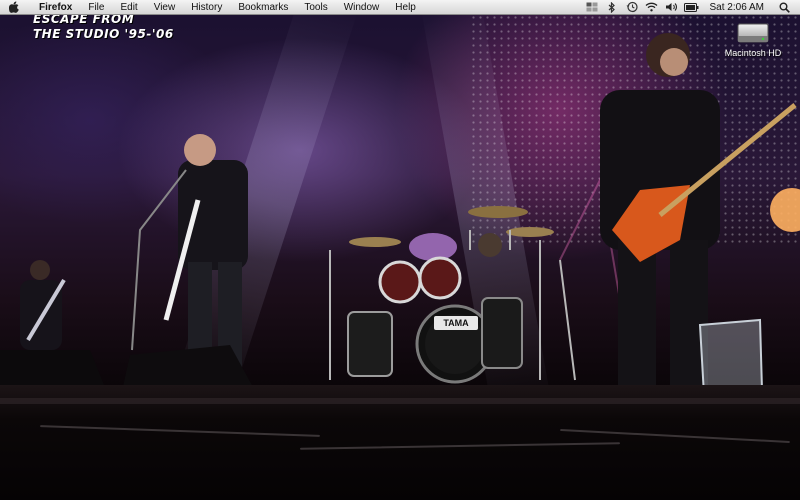 Image resolution: width=800 pixels, height=500 pixels. I want to click on bassist-figure, so click(43, 305).